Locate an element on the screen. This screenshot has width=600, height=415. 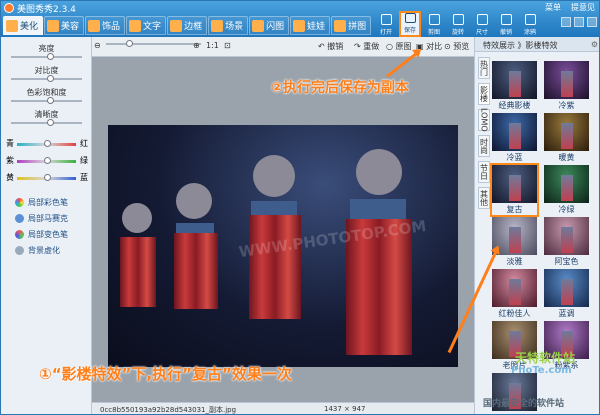
brand-name: 天特软件站 is located at coordinates (545, 358).